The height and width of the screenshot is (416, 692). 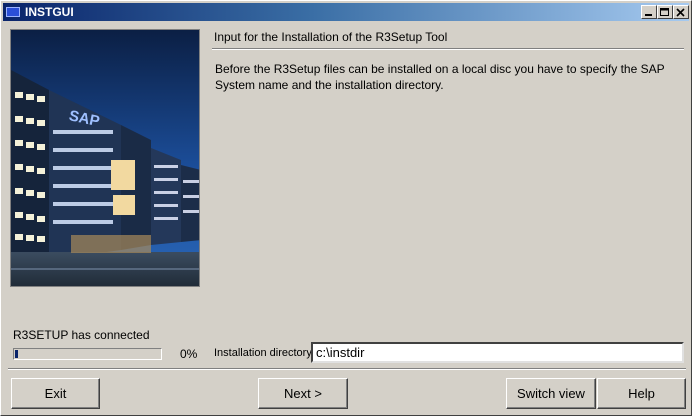 What do you see at coordinates (346, 12) in the screenshot?
I see `title-bar: INSTGUI` at bounding box center [346, 12].